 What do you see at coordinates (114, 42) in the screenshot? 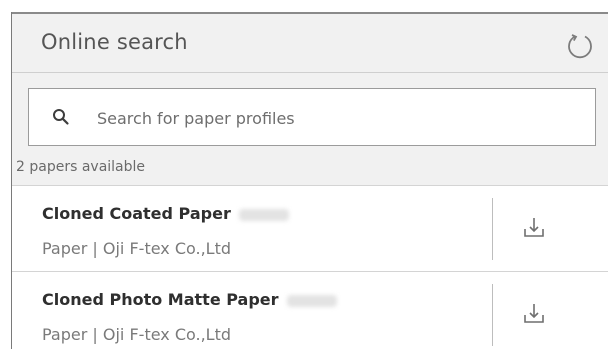
I see `page-title: Online search` at bounding box center [114, 42].